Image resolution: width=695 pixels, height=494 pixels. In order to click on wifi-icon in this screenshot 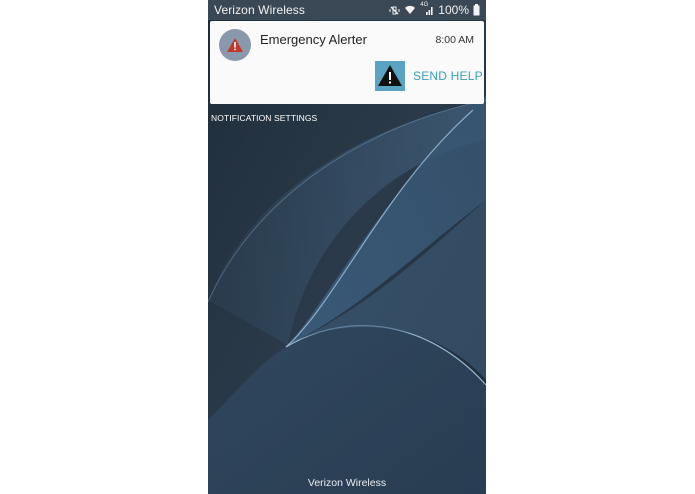, I will do `click(410, 10)`.